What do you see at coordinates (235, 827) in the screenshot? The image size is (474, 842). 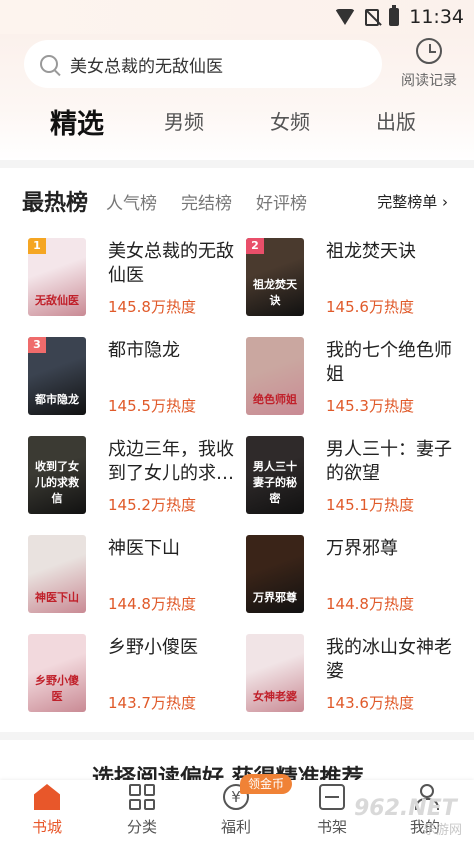 I see `nav-label: 福利` at bounding box center [235, 827].